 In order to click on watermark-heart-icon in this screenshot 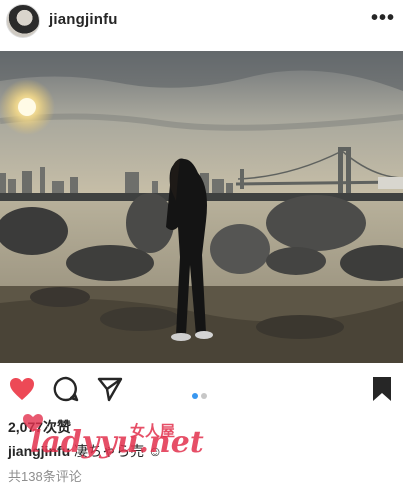, I will do `click(33, 423)`.